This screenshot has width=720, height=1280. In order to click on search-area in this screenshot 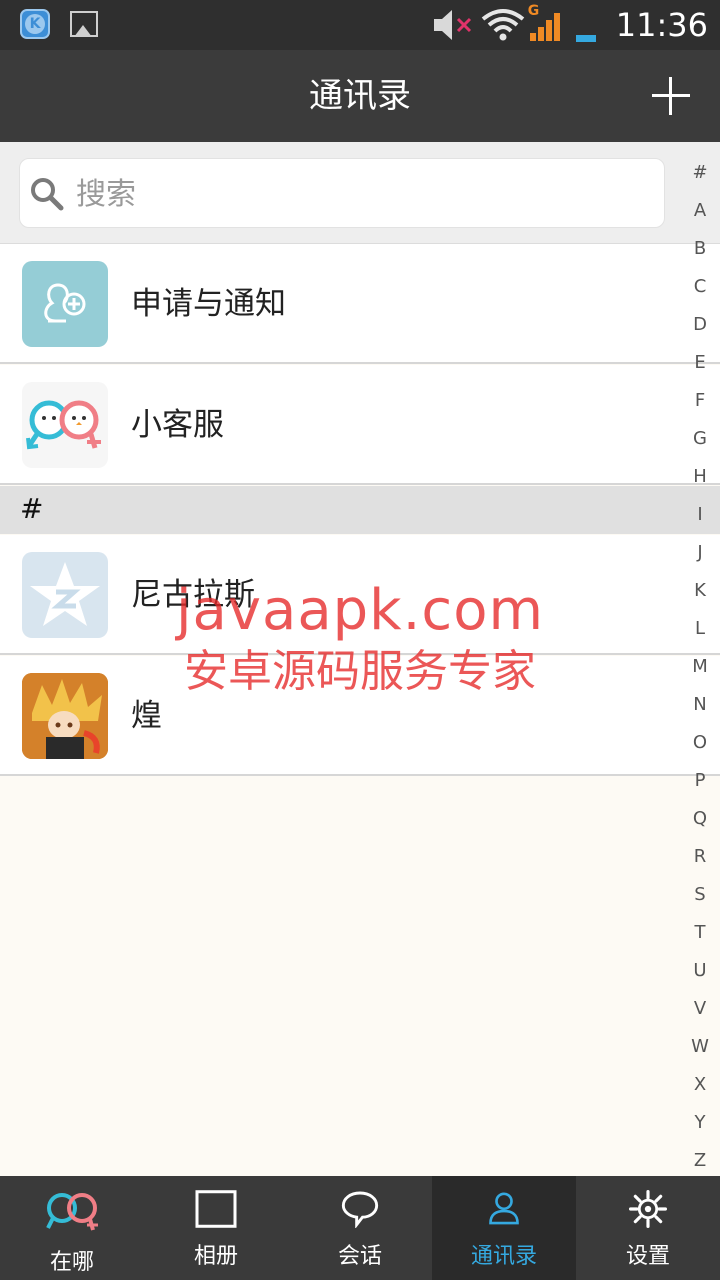, I will do `click(360, 193)`.